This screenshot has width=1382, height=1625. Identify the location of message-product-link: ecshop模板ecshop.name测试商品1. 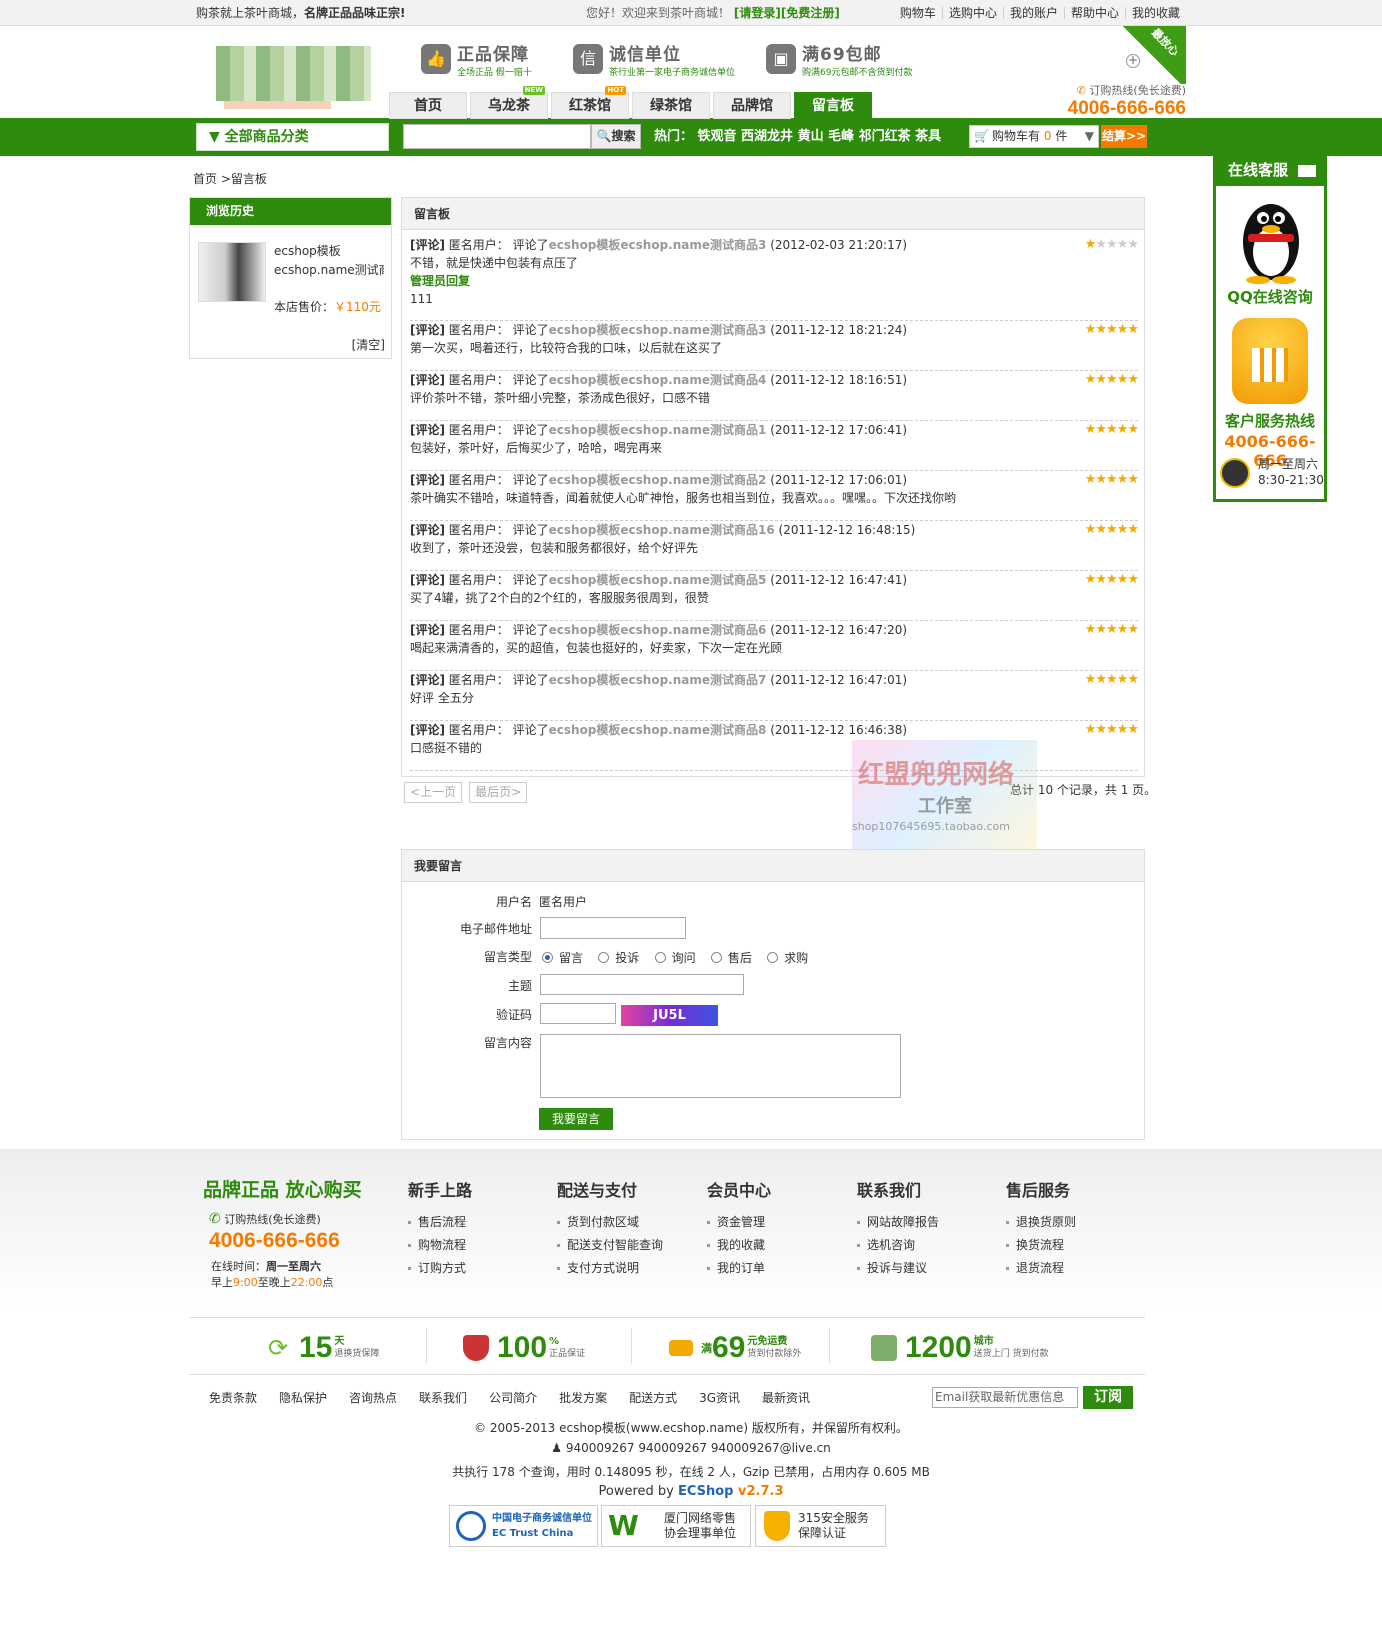
(658, 430).